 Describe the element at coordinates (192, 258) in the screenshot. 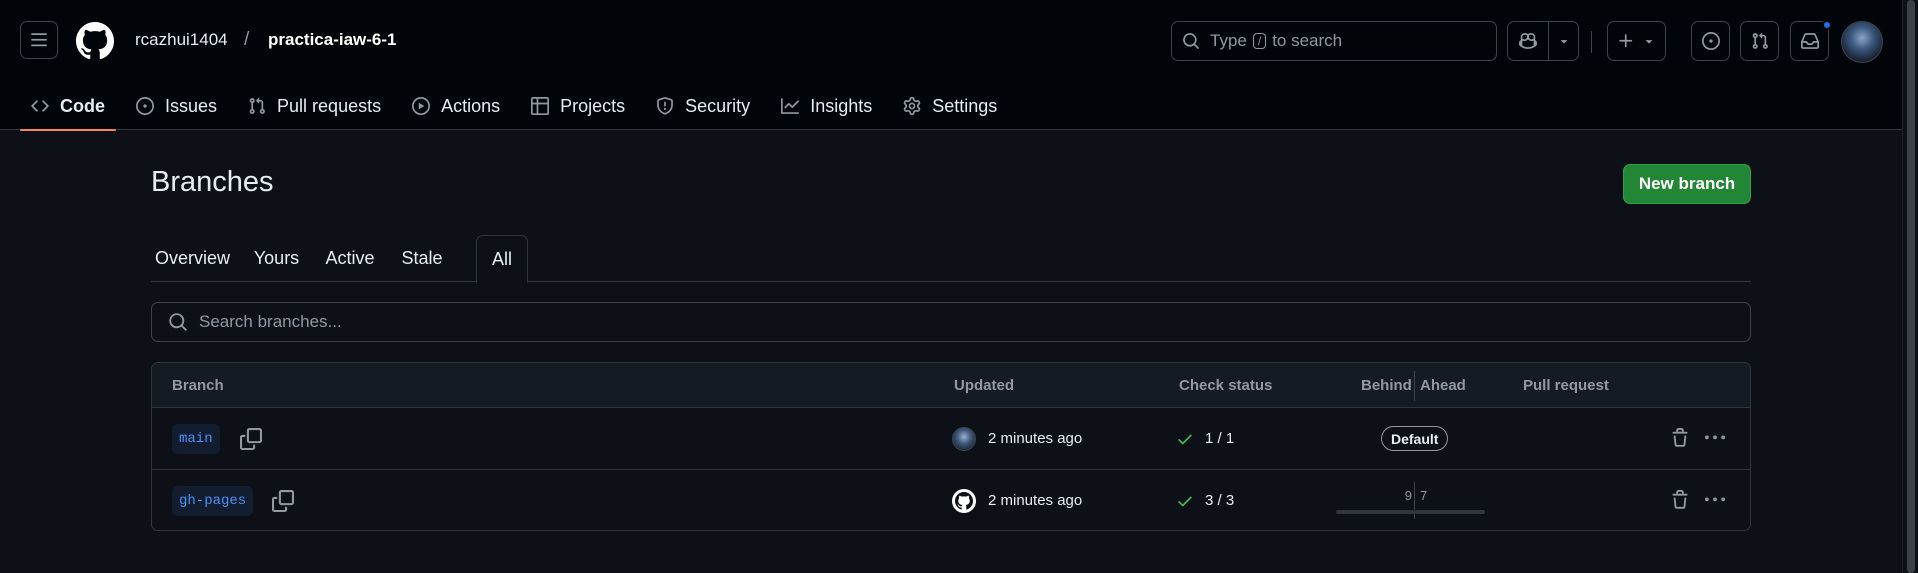

I see `tab-overview: Overview` at that location.